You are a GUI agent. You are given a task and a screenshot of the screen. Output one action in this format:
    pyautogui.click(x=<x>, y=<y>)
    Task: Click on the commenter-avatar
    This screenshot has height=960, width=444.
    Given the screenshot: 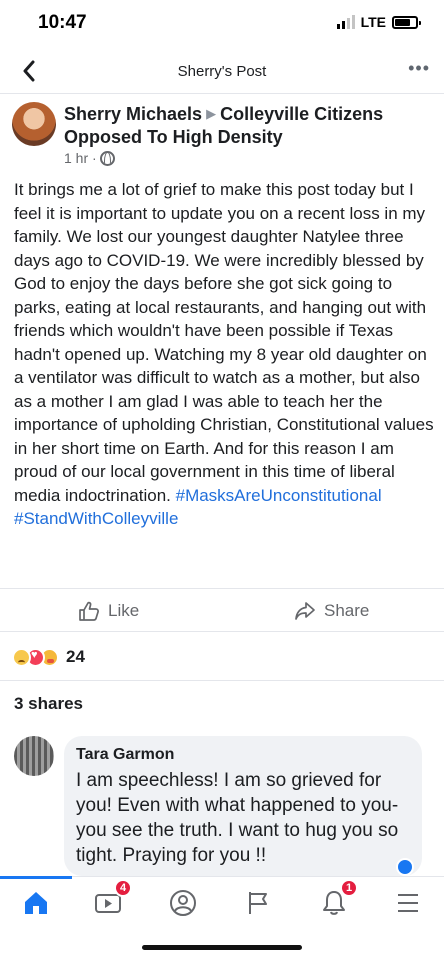 What is the action you would take?
    pyautogui.click(x=34, y=756)
    